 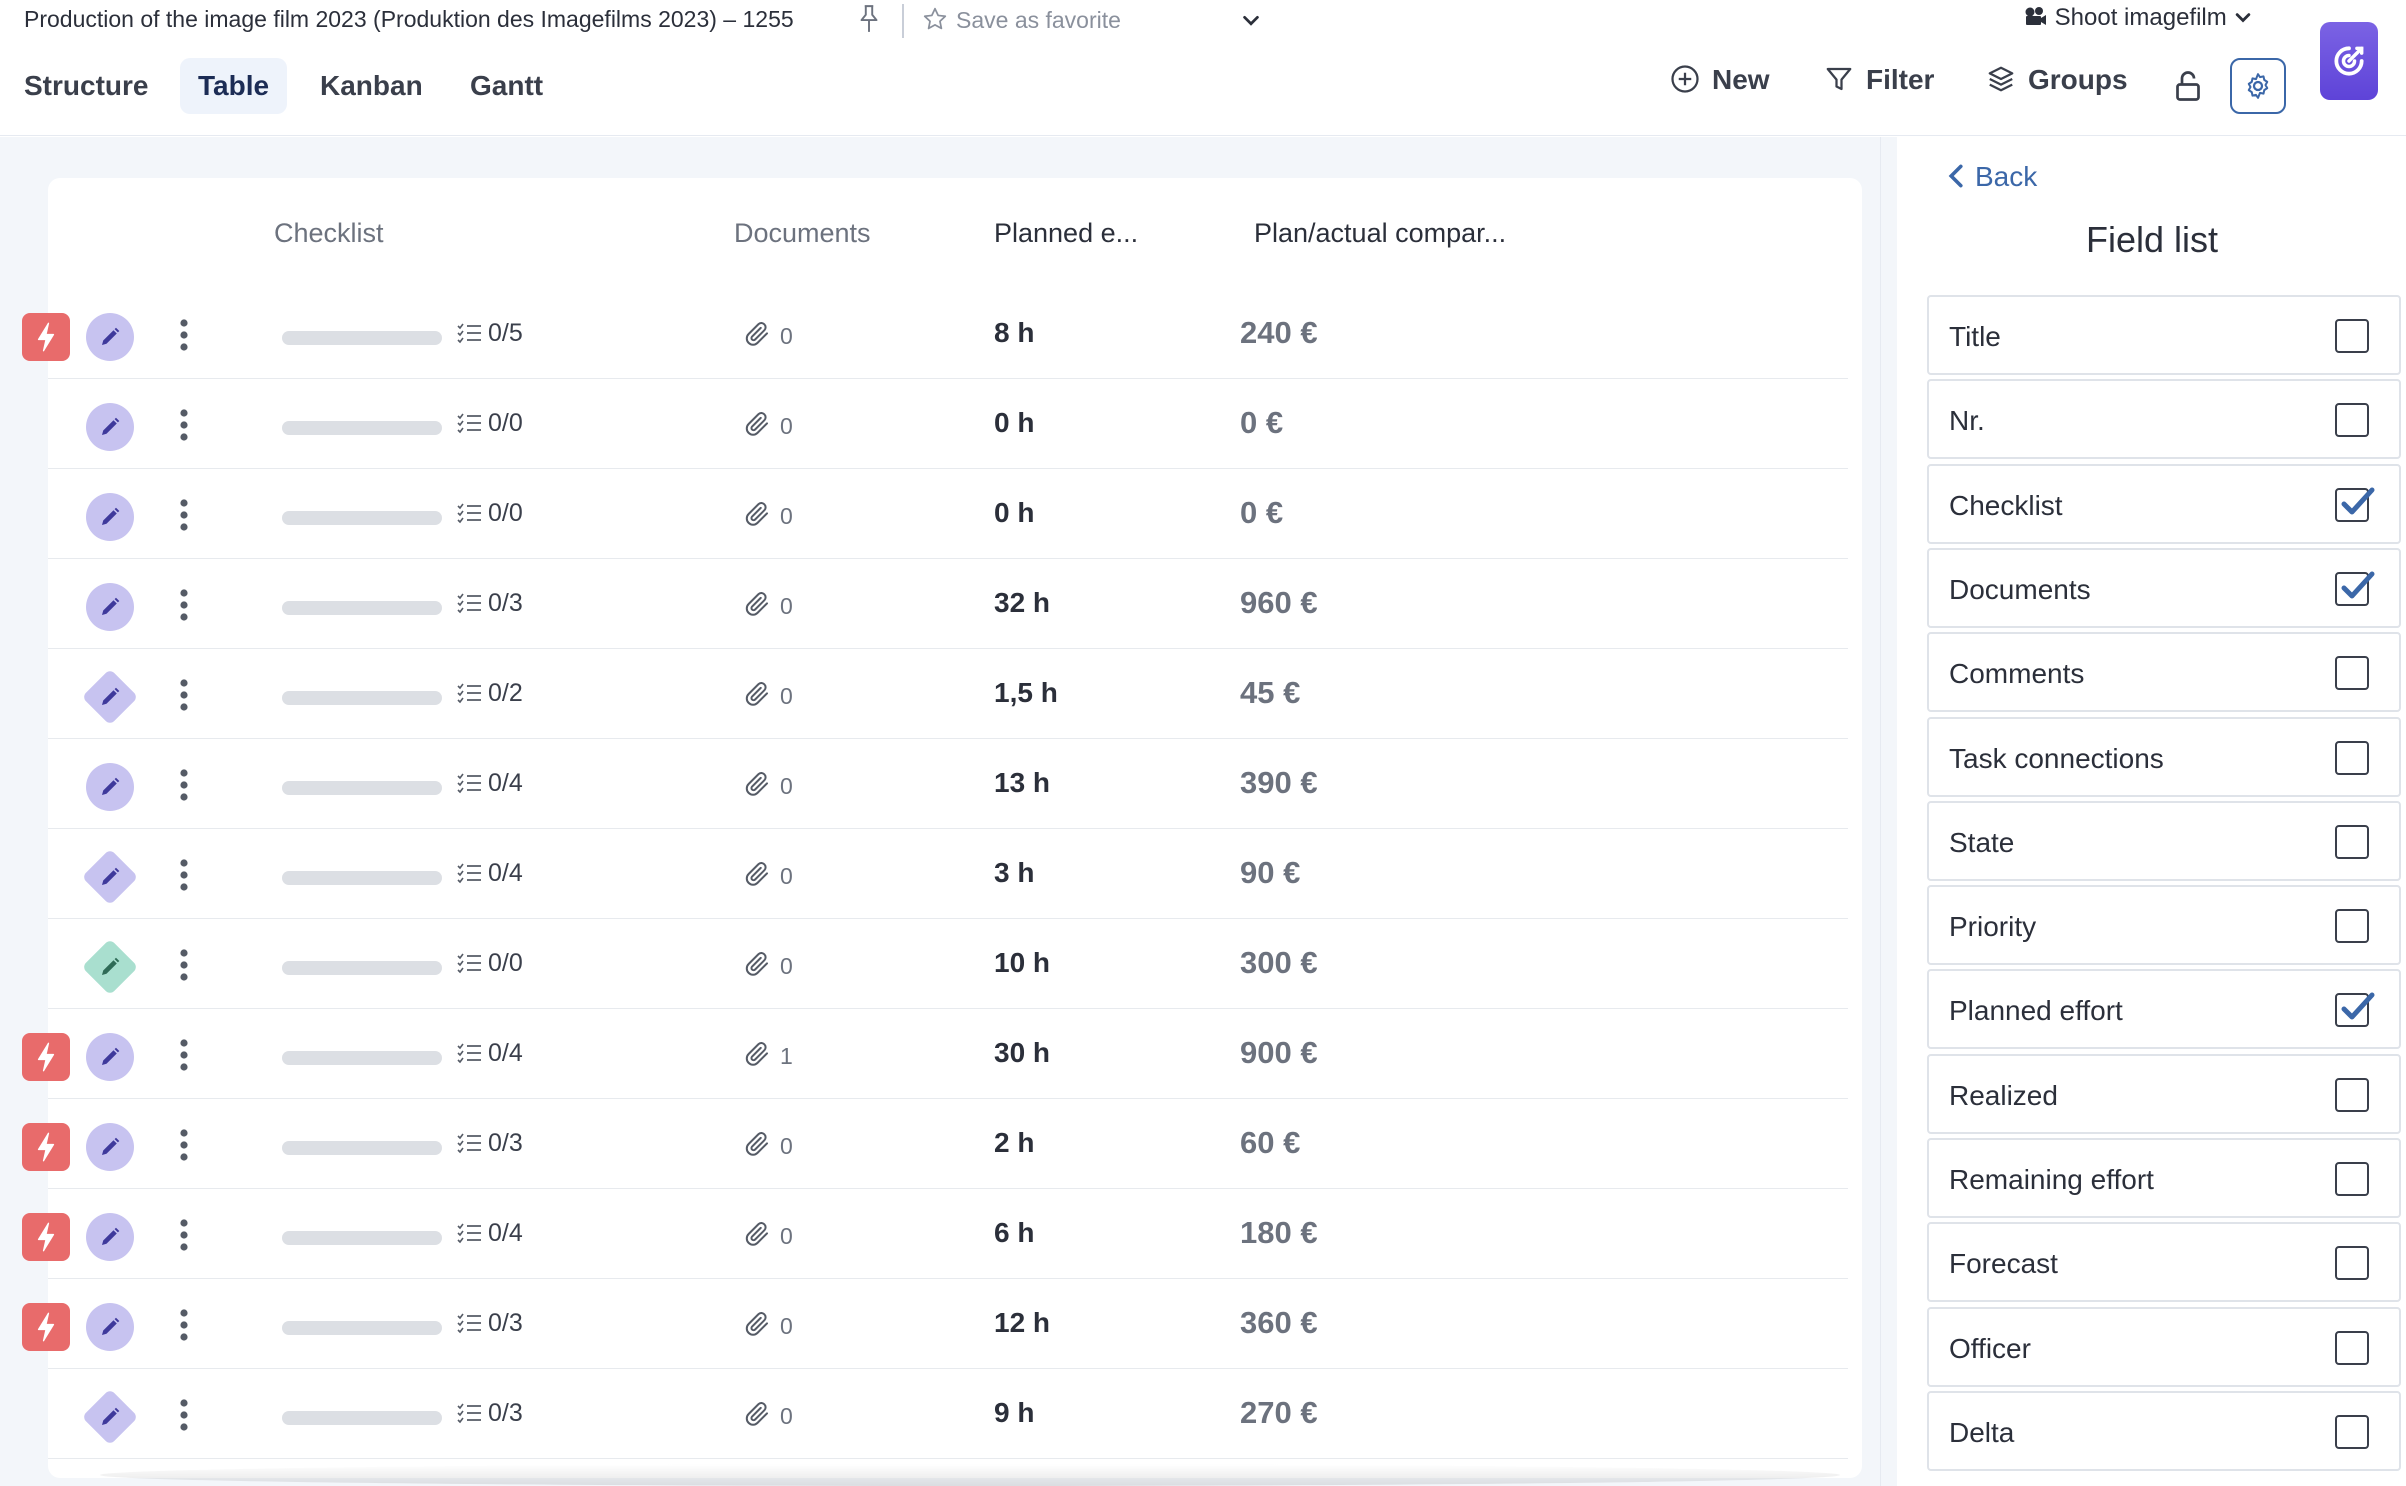 What do you see at coordinates (234, 86) in the screenshot?
I see `tab-table: Table` at bounding box center [234, 86].